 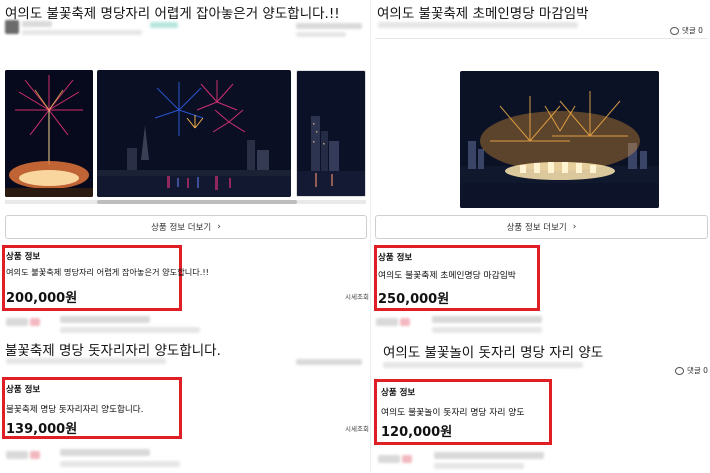 What do you see at coordinates (483, 365) in the screenshot?
I see `right-post2-meta-blurred` at bounding box center [483, 365].